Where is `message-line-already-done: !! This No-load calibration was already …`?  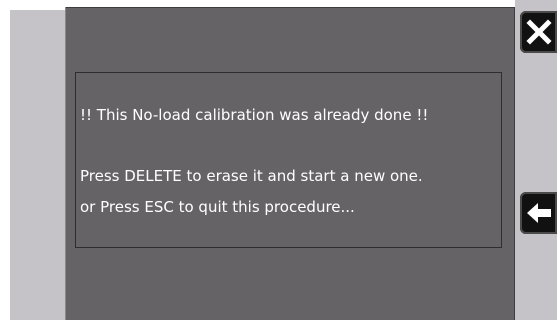 message-line-already-done: !! This No-load calibration was already … is located at coordinates (254, 115).